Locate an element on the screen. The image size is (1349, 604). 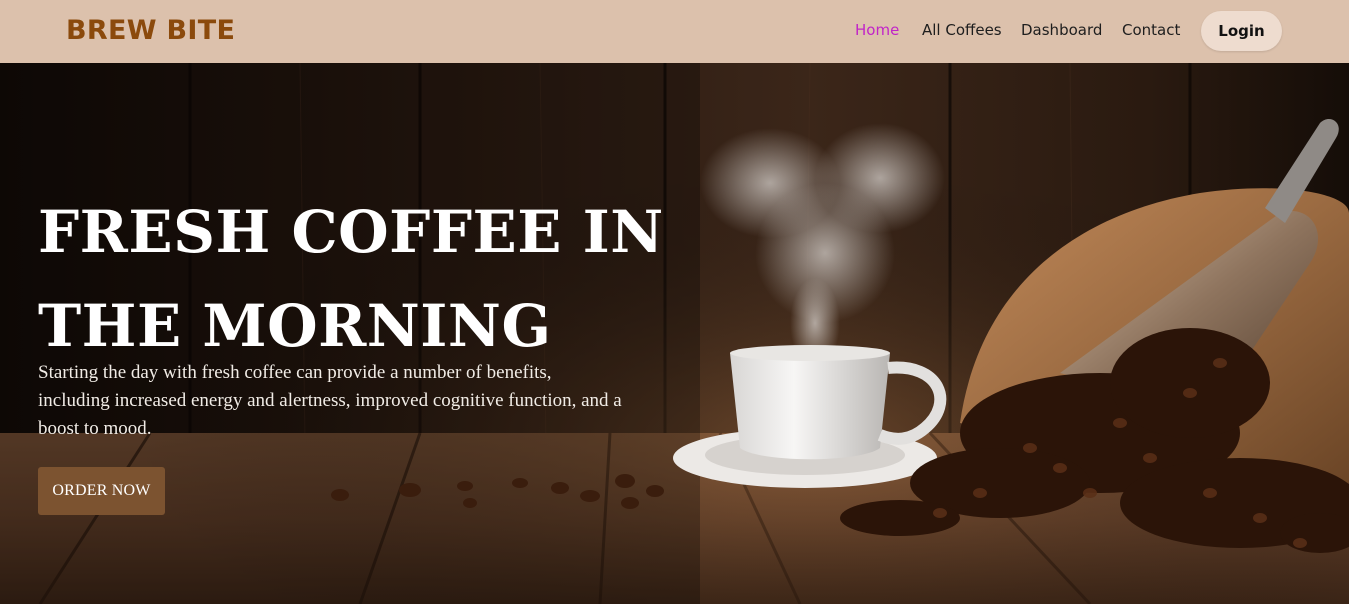
nav-link-home: Home is located at coordinates (877, 30).